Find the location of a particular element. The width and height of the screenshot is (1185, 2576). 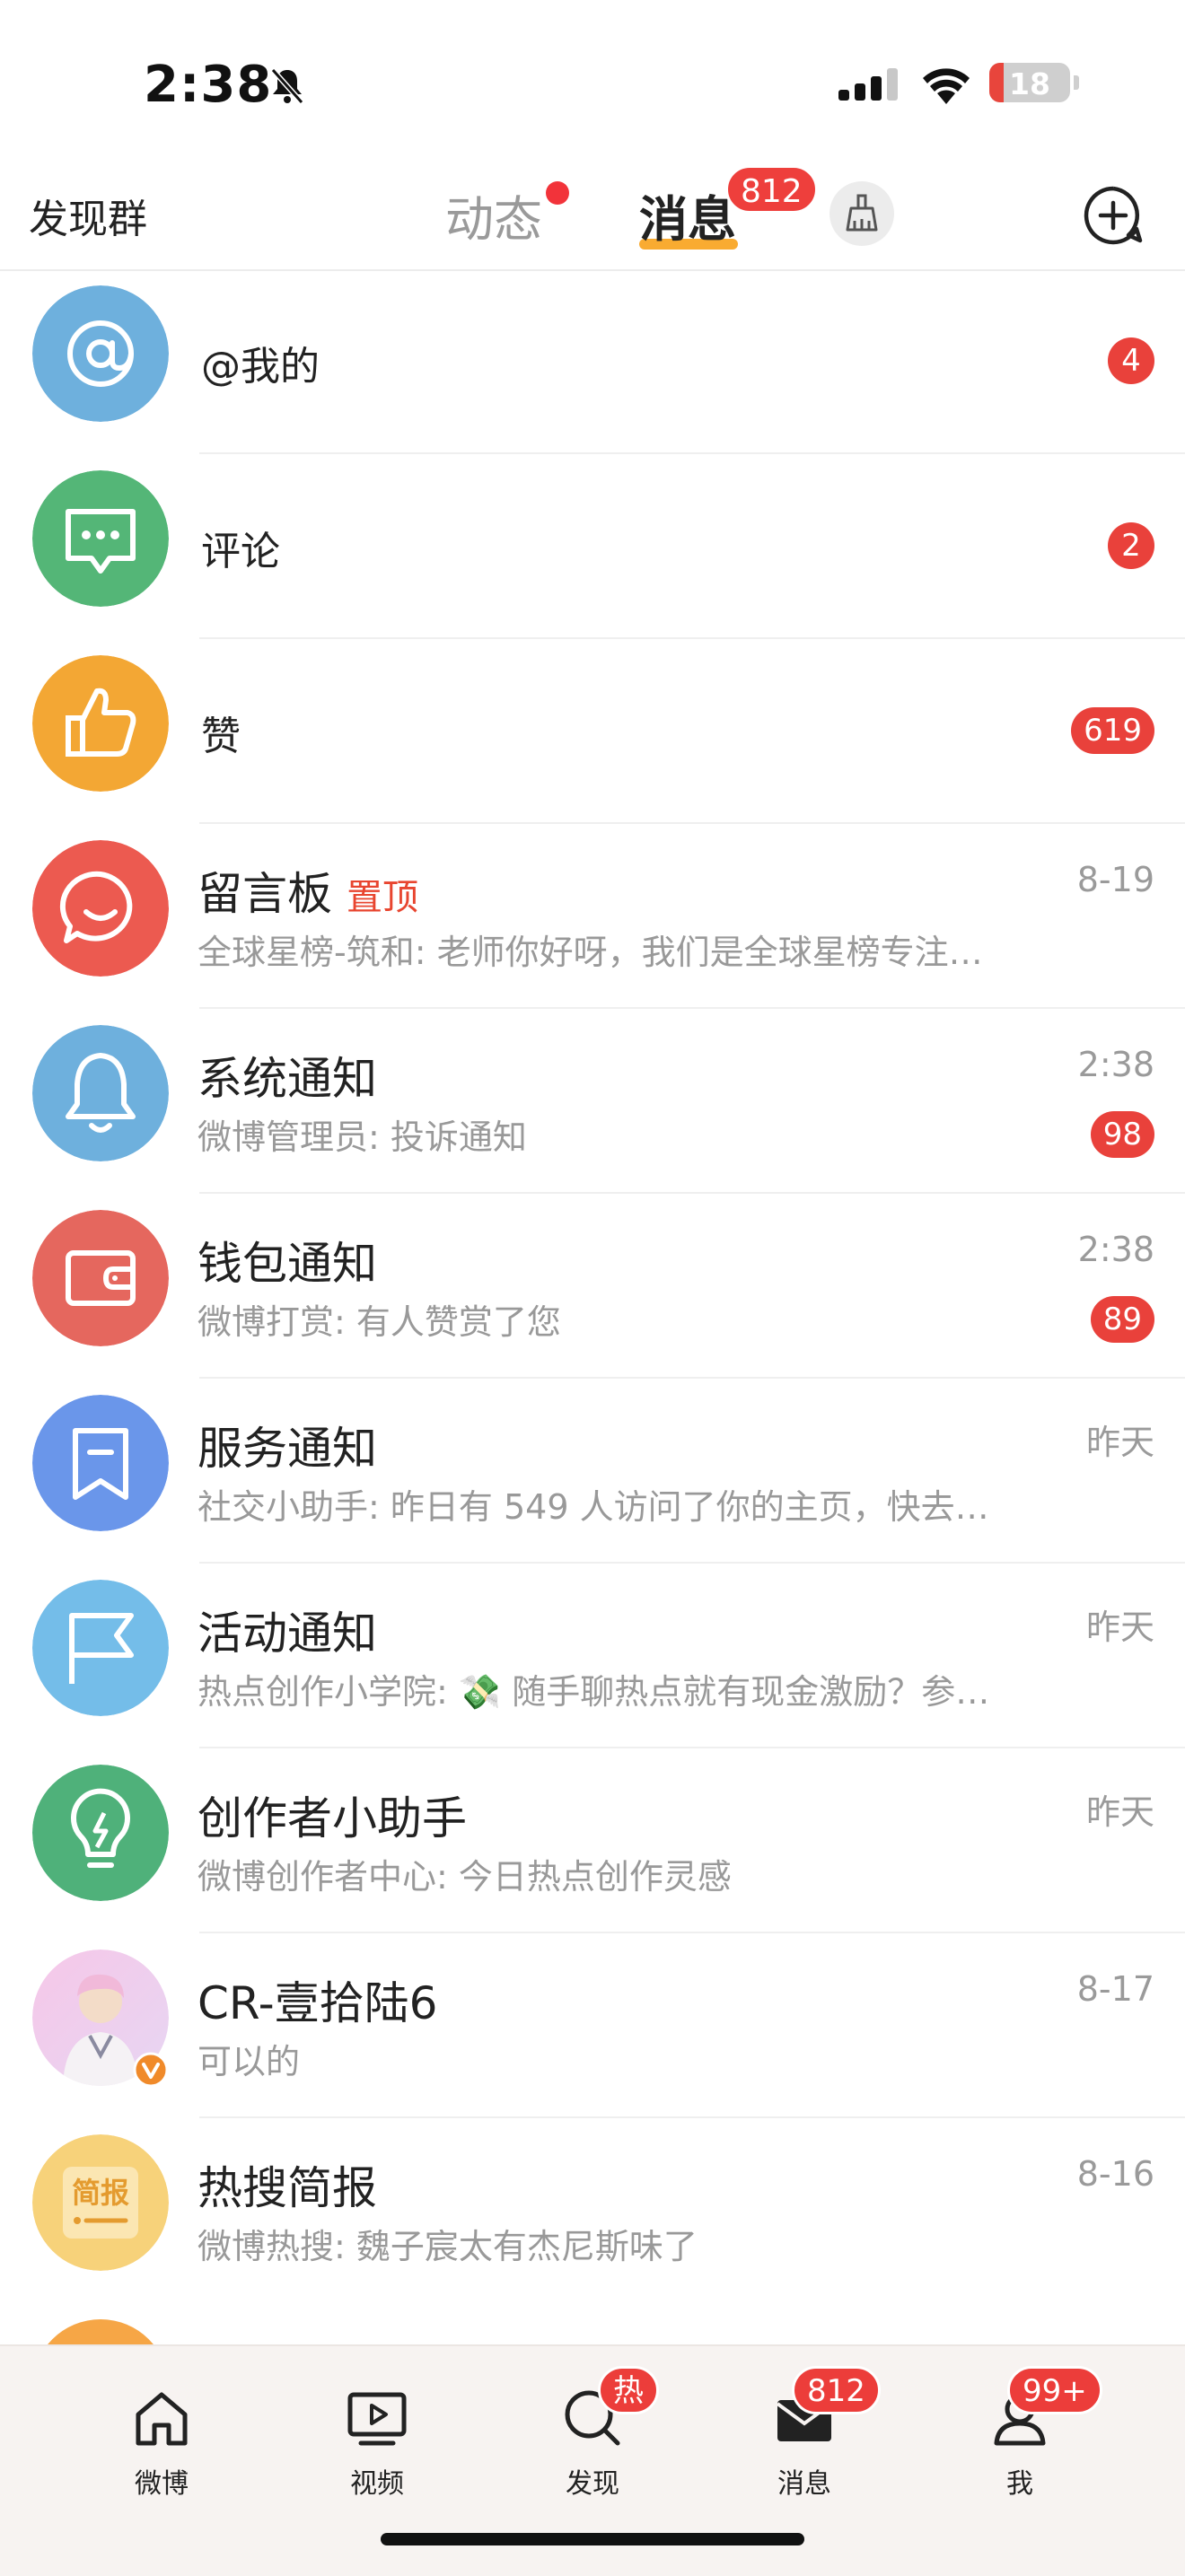

comment-bubble-icon is located at coordinates (100, 538).